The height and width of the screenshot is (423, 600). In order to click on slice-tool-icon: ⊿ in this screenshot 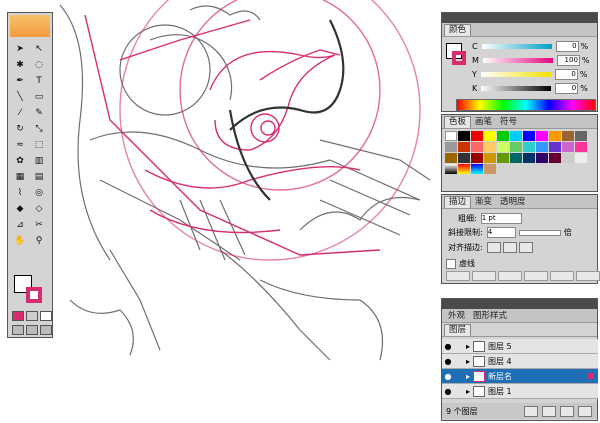, I will do `click(20, 224)`.